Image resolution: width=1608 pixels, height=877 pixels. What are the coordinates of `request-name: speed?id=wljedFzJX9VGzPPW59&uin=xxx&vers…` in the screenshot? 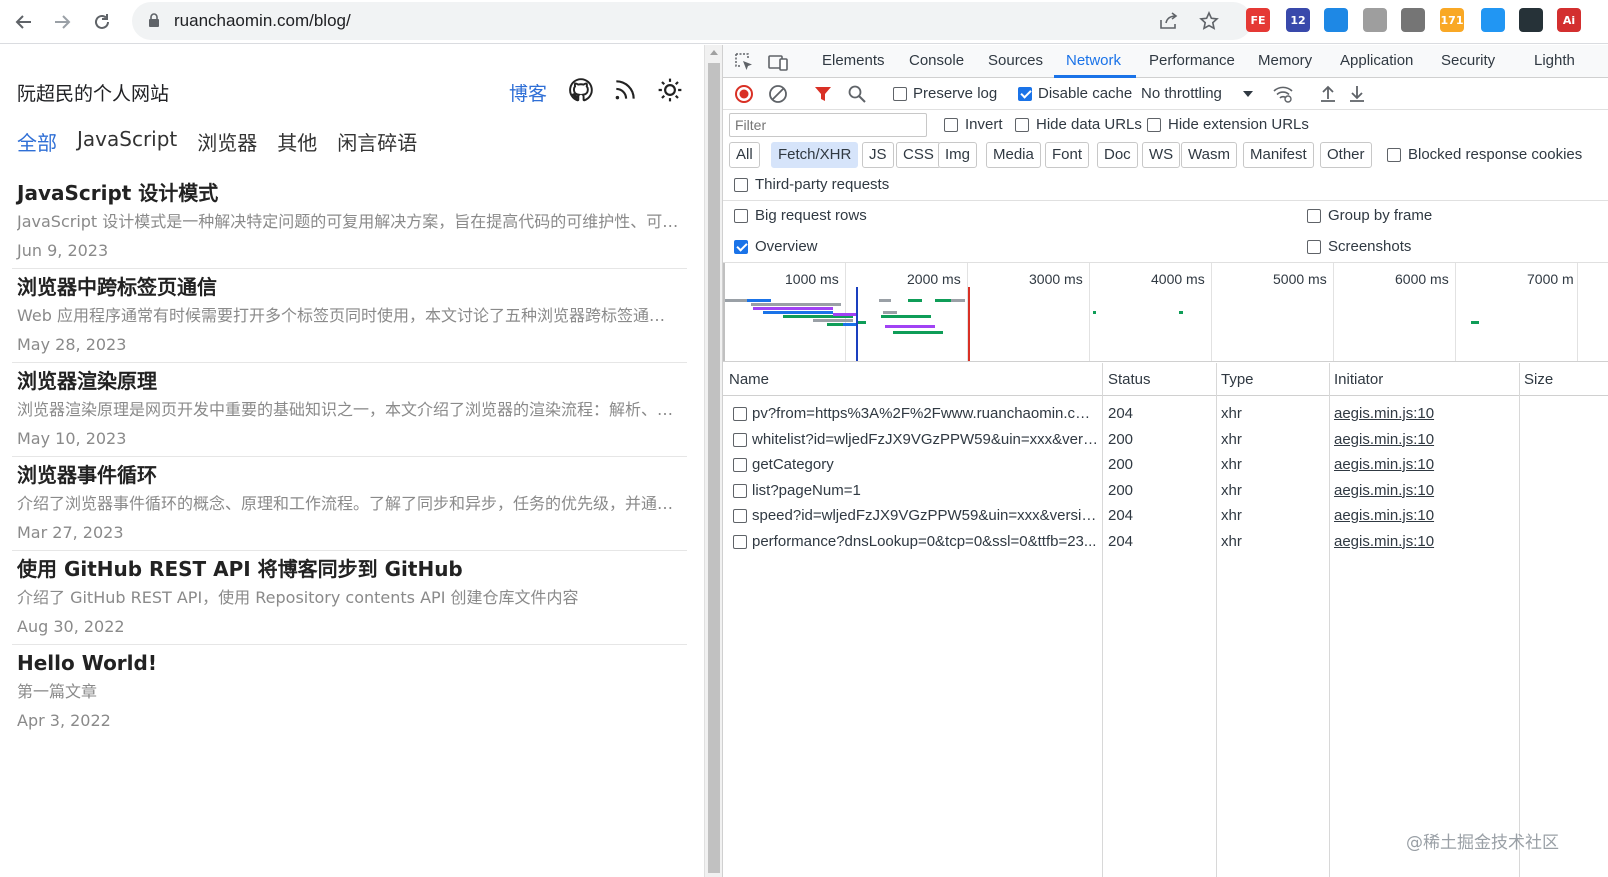 It's located at (925, 515).